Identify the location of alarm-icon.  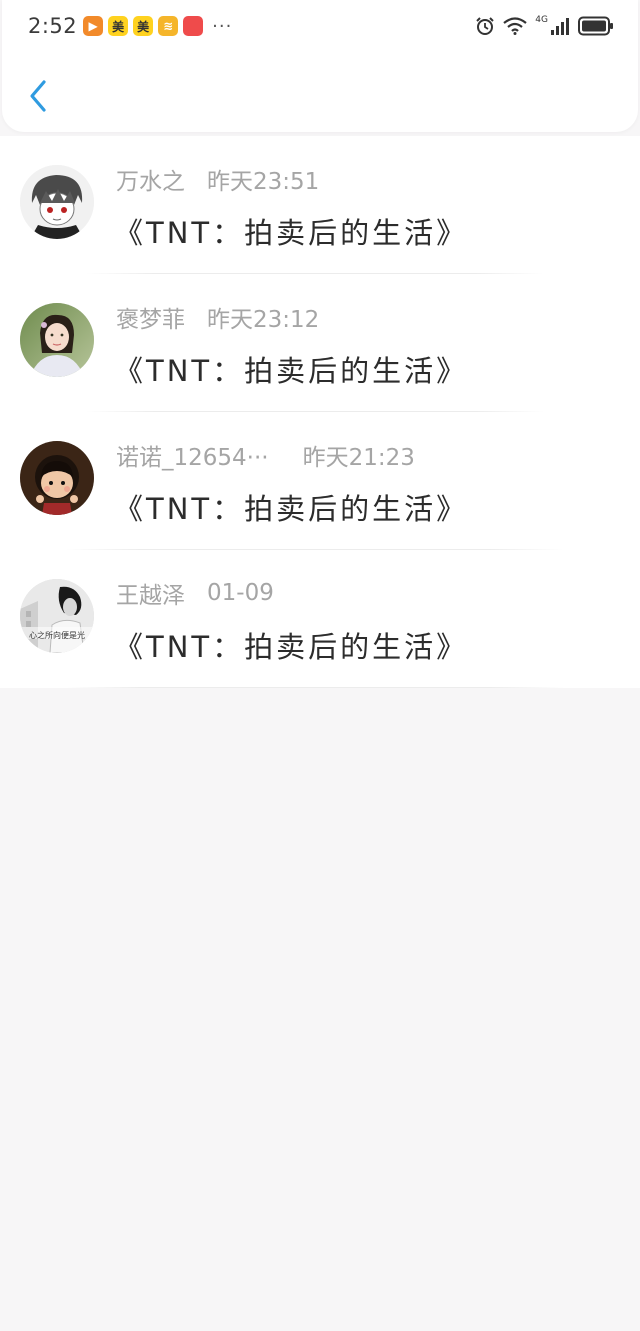
(485, 26).